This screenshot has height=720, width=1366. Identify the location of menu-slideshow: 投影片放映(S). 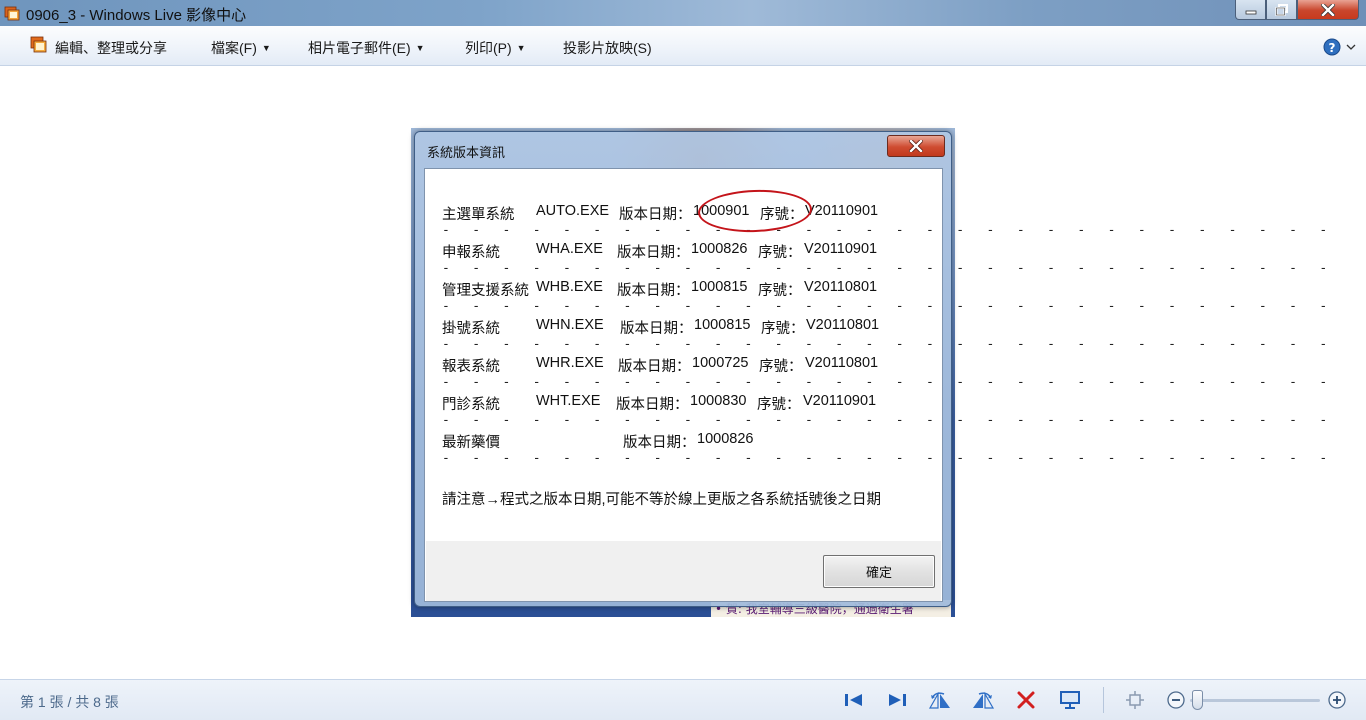
(607, 48).